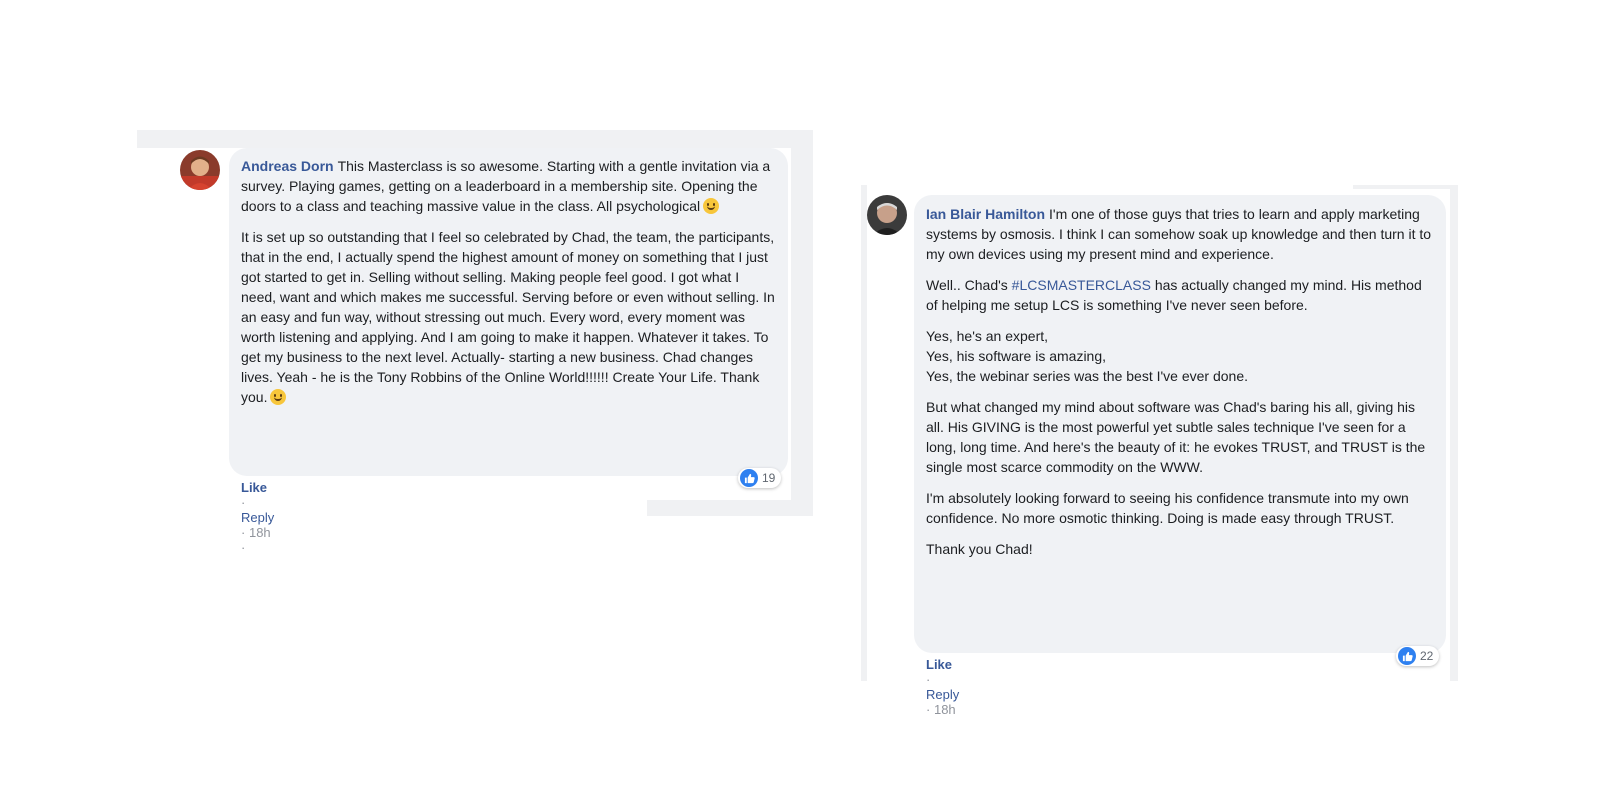 The width and height of the screenshot is (1600, 800). What do you see at coordinates (1081, 285) in the screenshot?
I see `hashtag-link: #LCSMASTERCLASS` at bounding box center [1081, 285].